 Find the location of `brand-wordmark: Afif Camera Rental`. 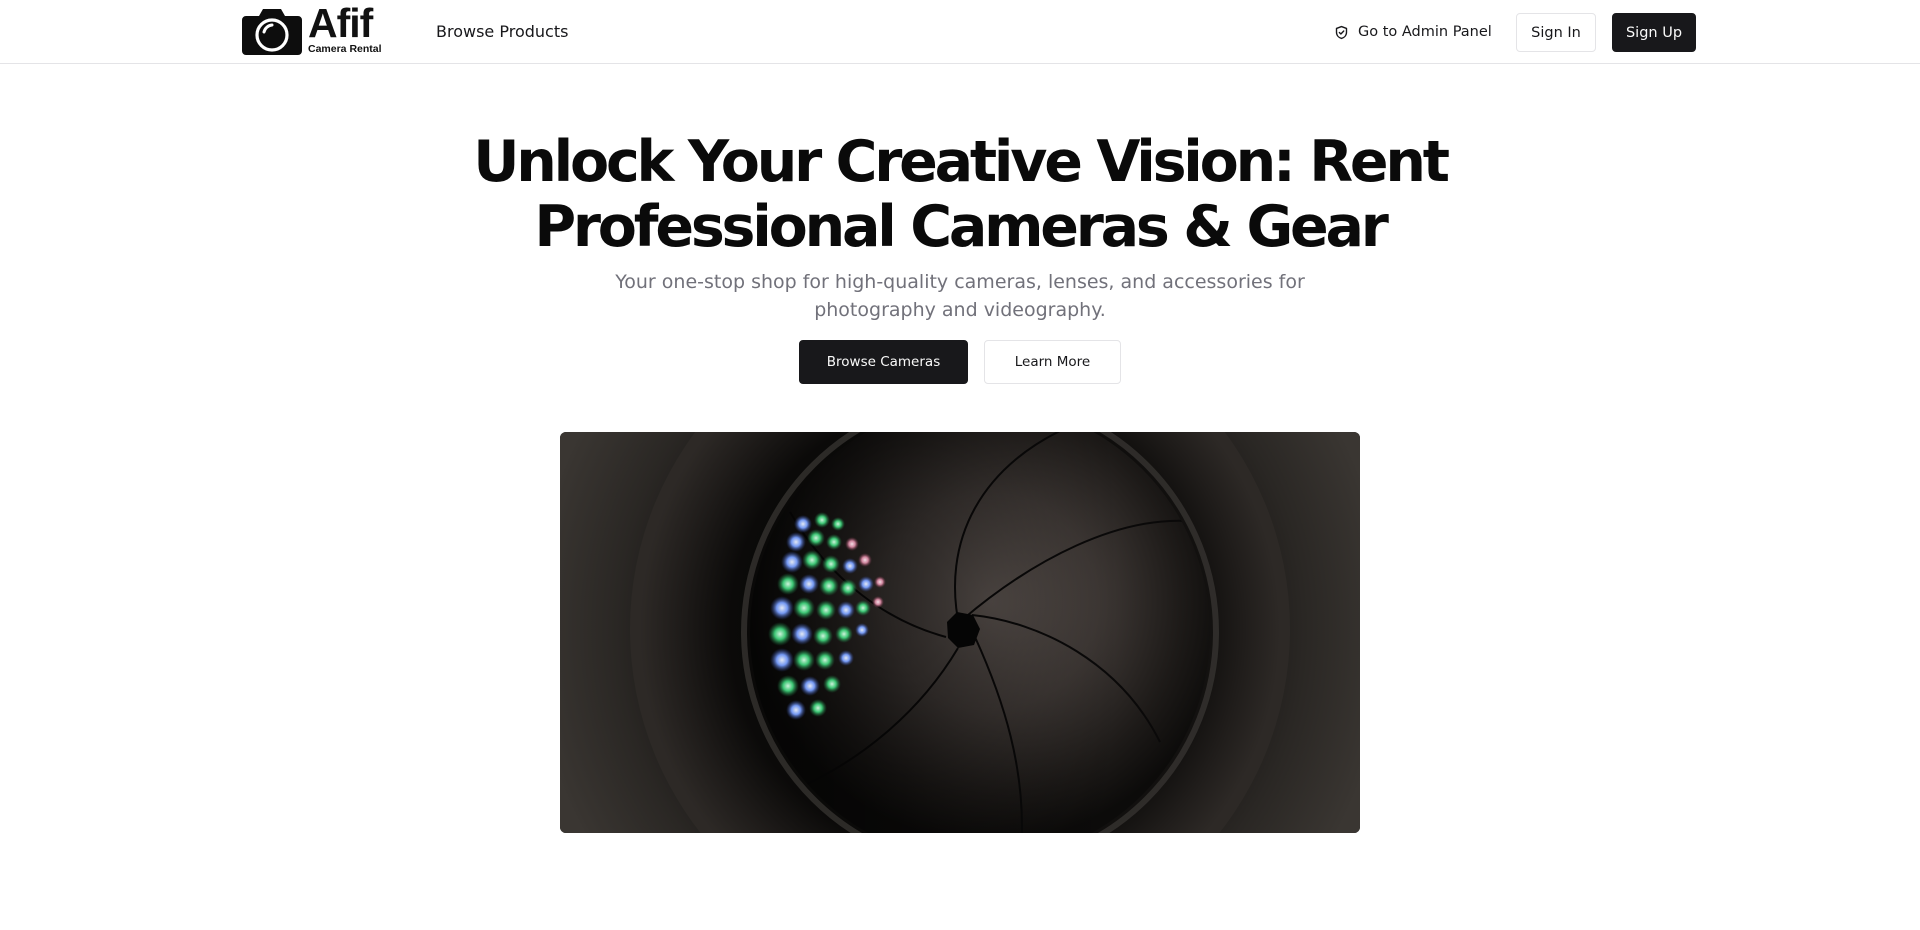

brand-wordmark: Afif Camera Rental is located at coordinates (348, 27).